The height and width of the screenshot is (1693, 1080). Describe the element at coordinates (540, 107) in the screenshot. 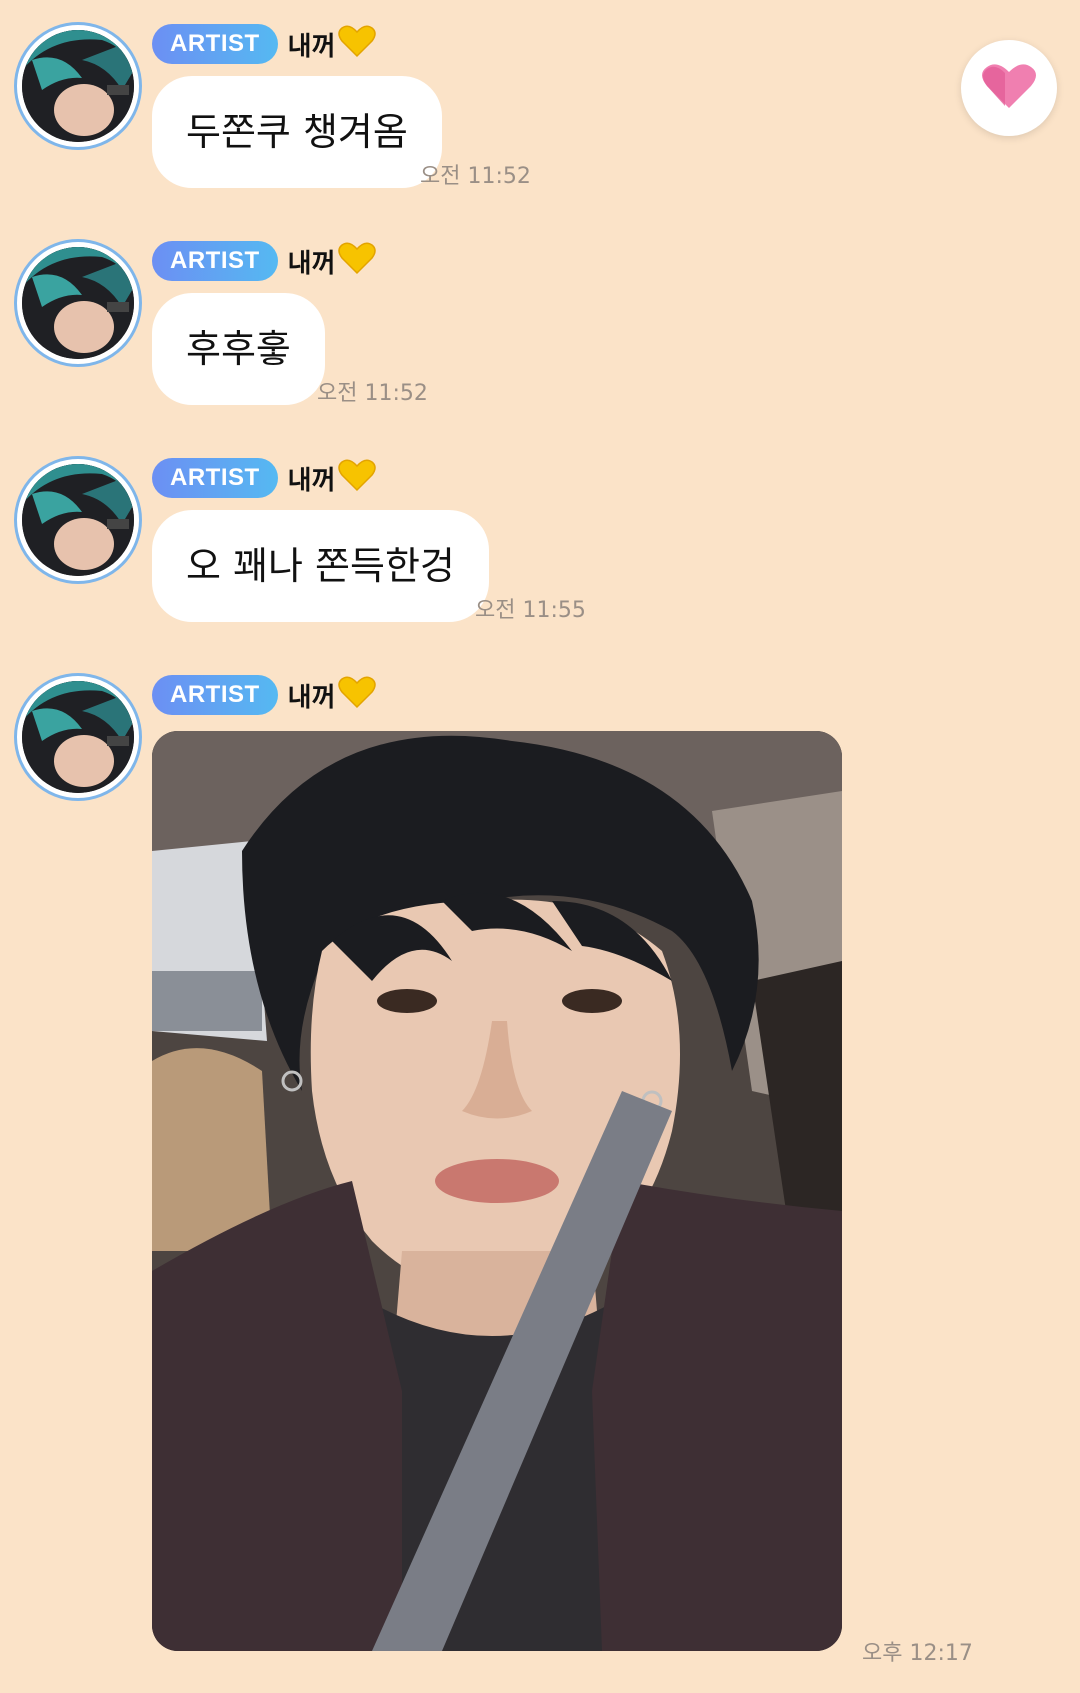

I see `chat-message: ARTIST 내꺼 두쫀쿠 챙겨옴 오전 11:52` at that location.